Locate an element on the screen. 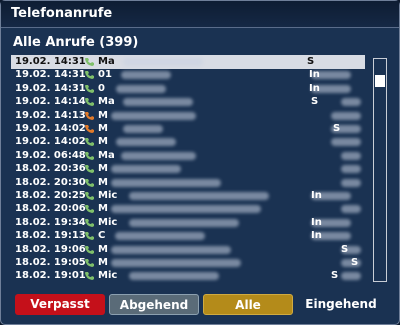 Image resolution: width=400 pixels, height=325 pixels. caller-name: 01 is located at coordinates (105, 75).